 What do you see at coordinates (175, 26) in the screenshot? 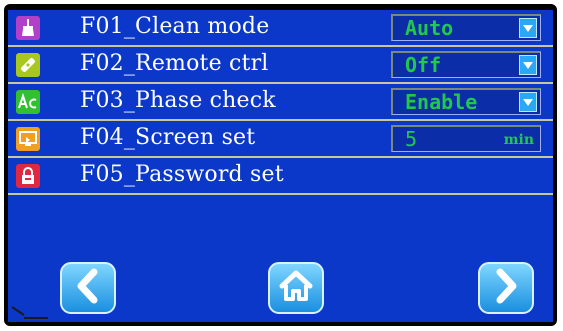
I see `menu-row-label: F01_Clean mode` at bounding box center [175, 26].